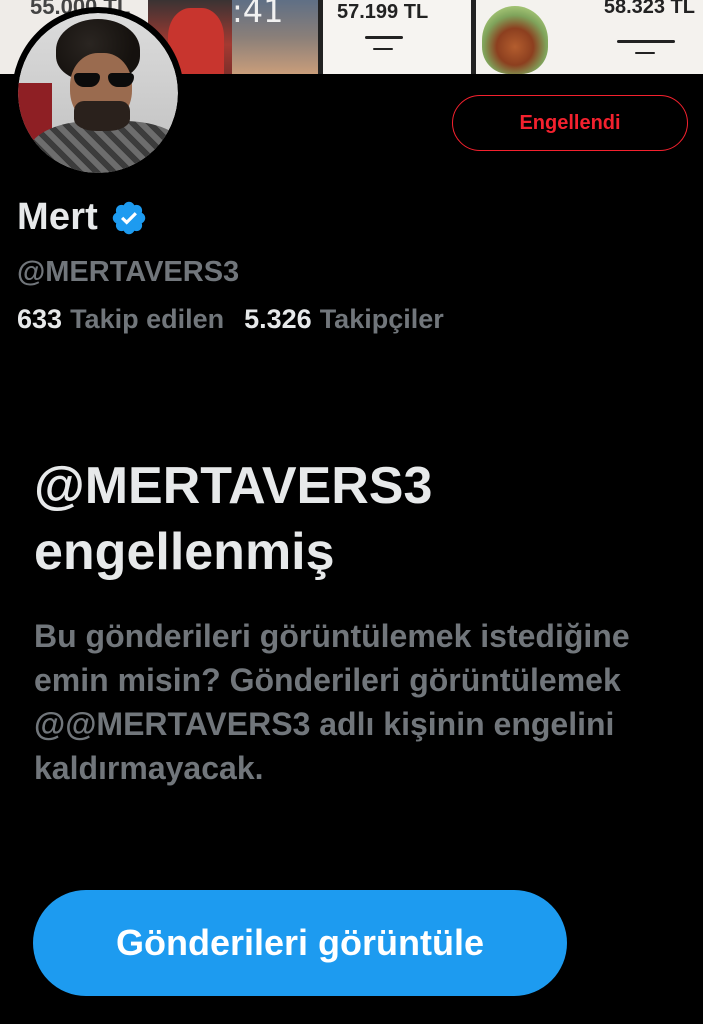  I want to click on profile-handle: @MERTAVERS3, so click(128, 272).